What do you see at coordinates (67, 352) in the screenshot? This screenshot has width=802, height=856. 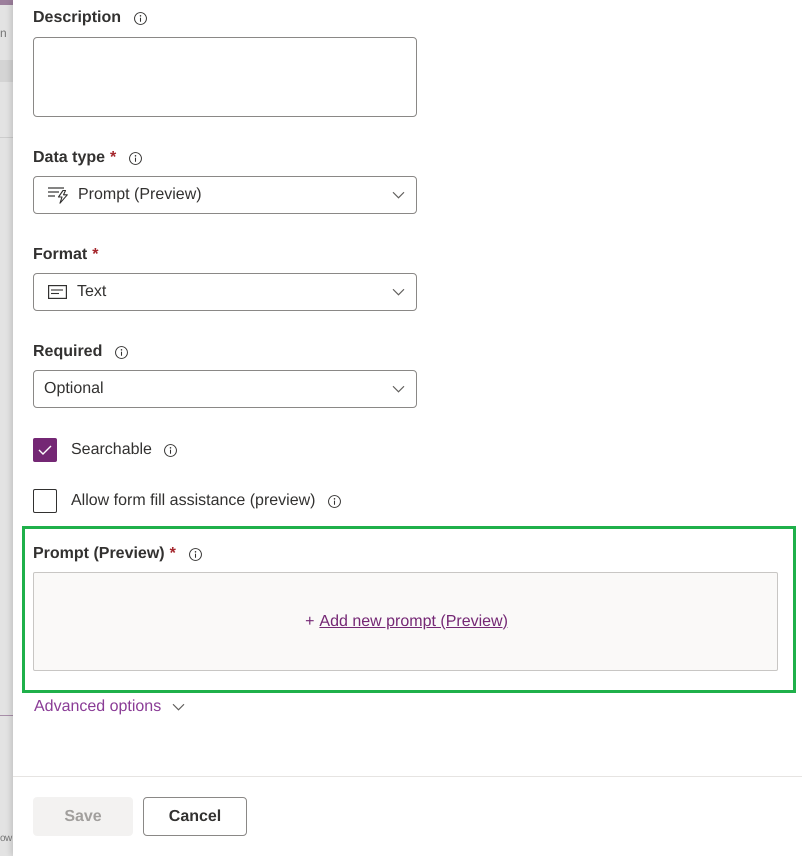 I see `field-label: Required` at bounding box center [67, 352].